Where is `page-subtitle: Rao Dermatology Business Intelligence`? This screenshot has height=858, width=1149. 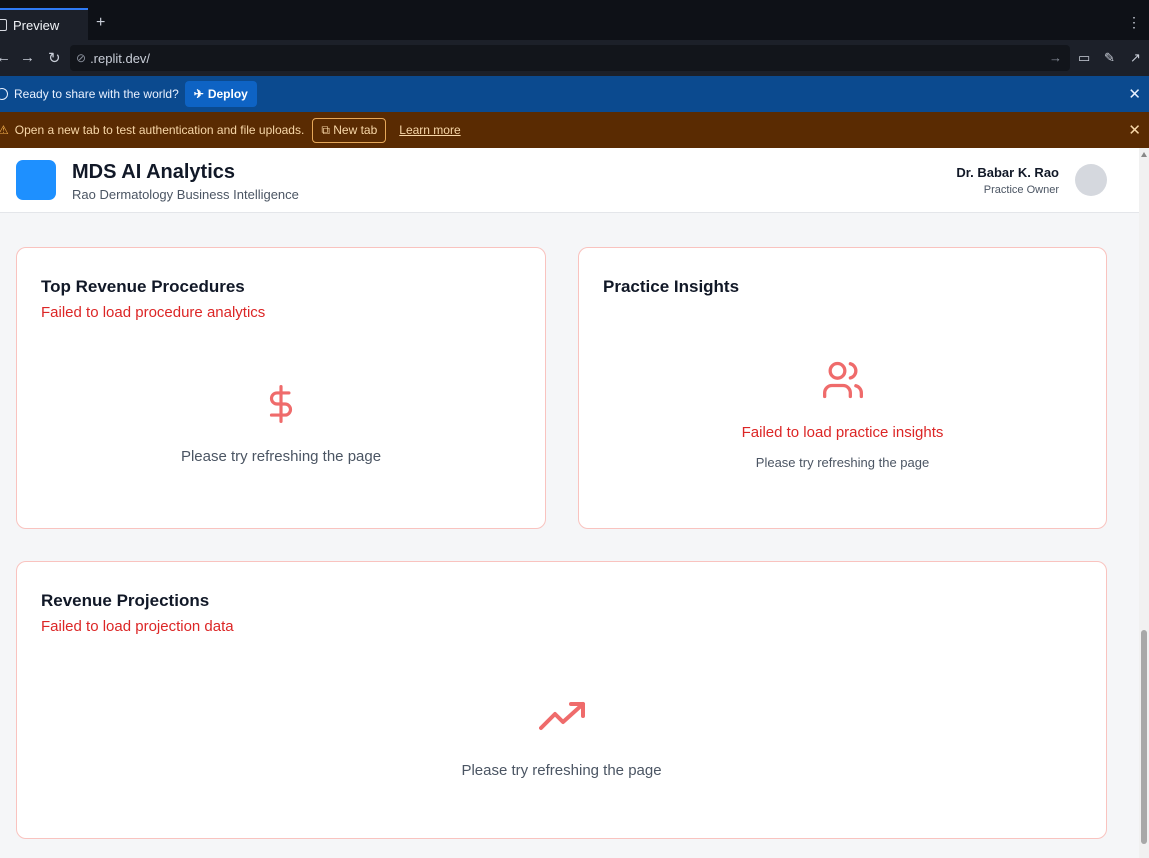 page-subtitle: Rao Dermatology Business Intelligence is located at coordinates (185, 194).